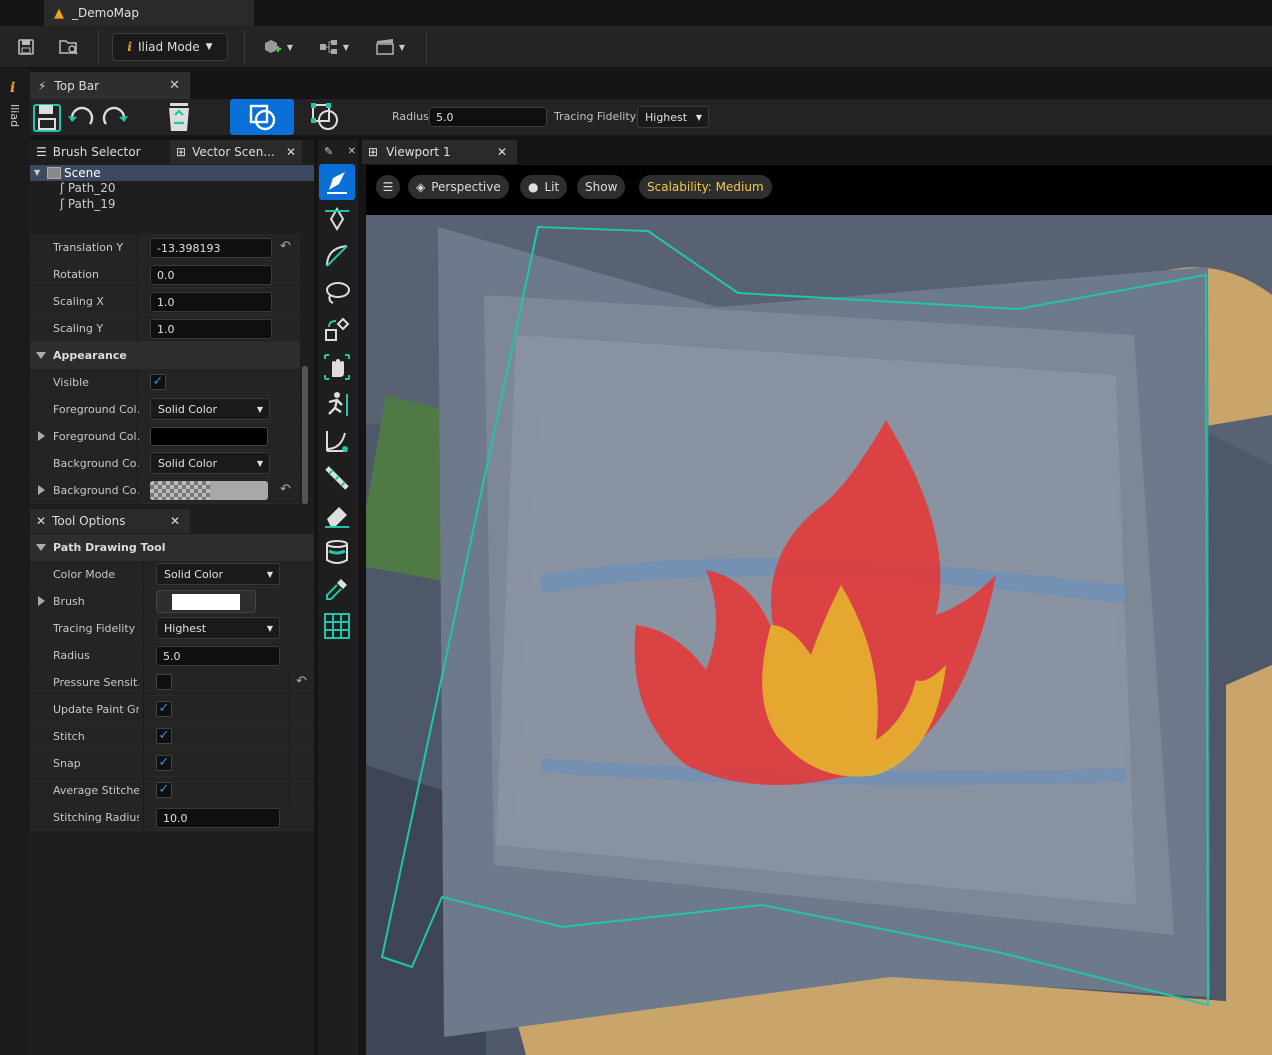 The height and width of the screenshot is (1055, 1272). I want to click on eyedropper-icon, so click(337, 589).